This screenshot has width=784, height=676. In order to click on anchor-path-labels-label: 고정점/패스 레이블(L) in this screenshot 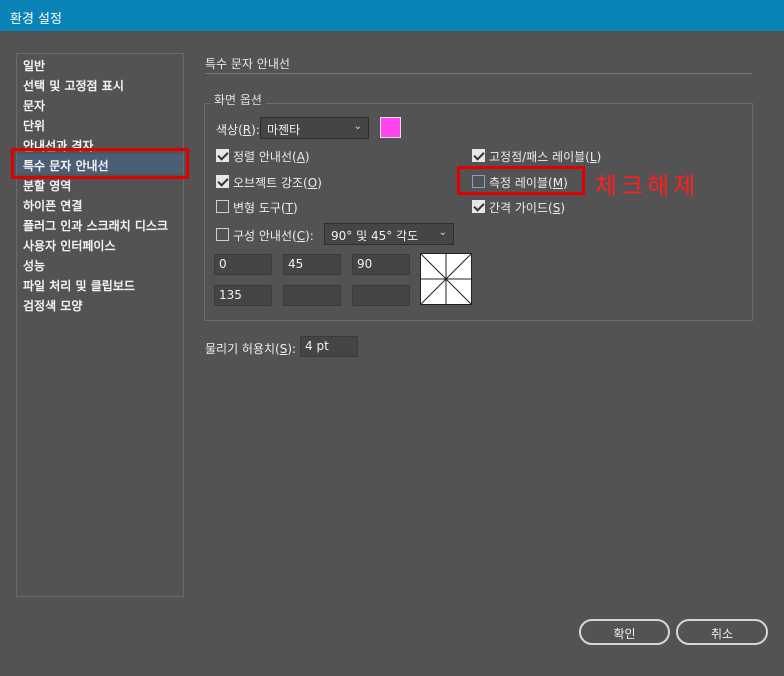, I will do `click(545, 156)`.